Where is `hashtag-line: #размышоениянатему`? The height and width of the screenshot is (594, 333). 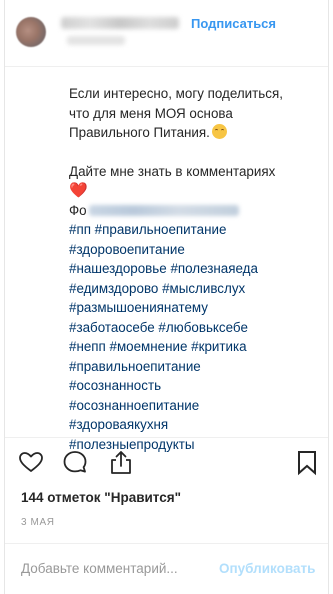
hashtag-line: #размышоениянатему is located at coordinates (195, 308).